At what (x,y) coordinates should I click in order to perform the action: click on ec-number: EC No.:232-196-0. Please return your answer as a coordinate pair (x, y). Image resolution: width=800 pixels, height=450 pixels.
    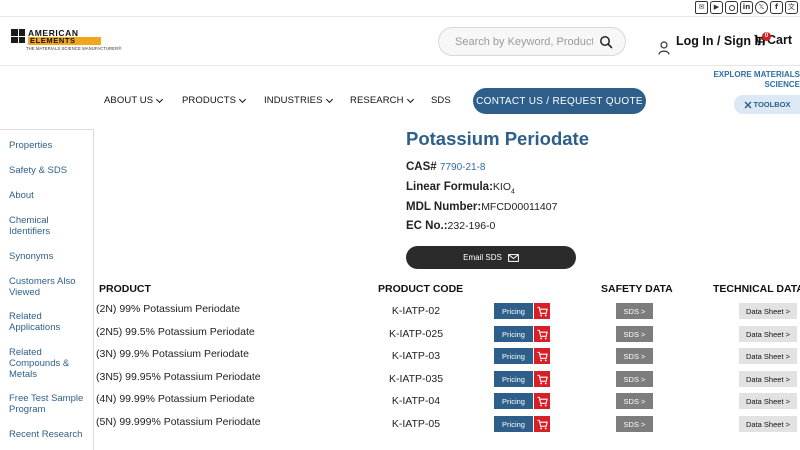
    Looking at the image, I should click on (451, 226).